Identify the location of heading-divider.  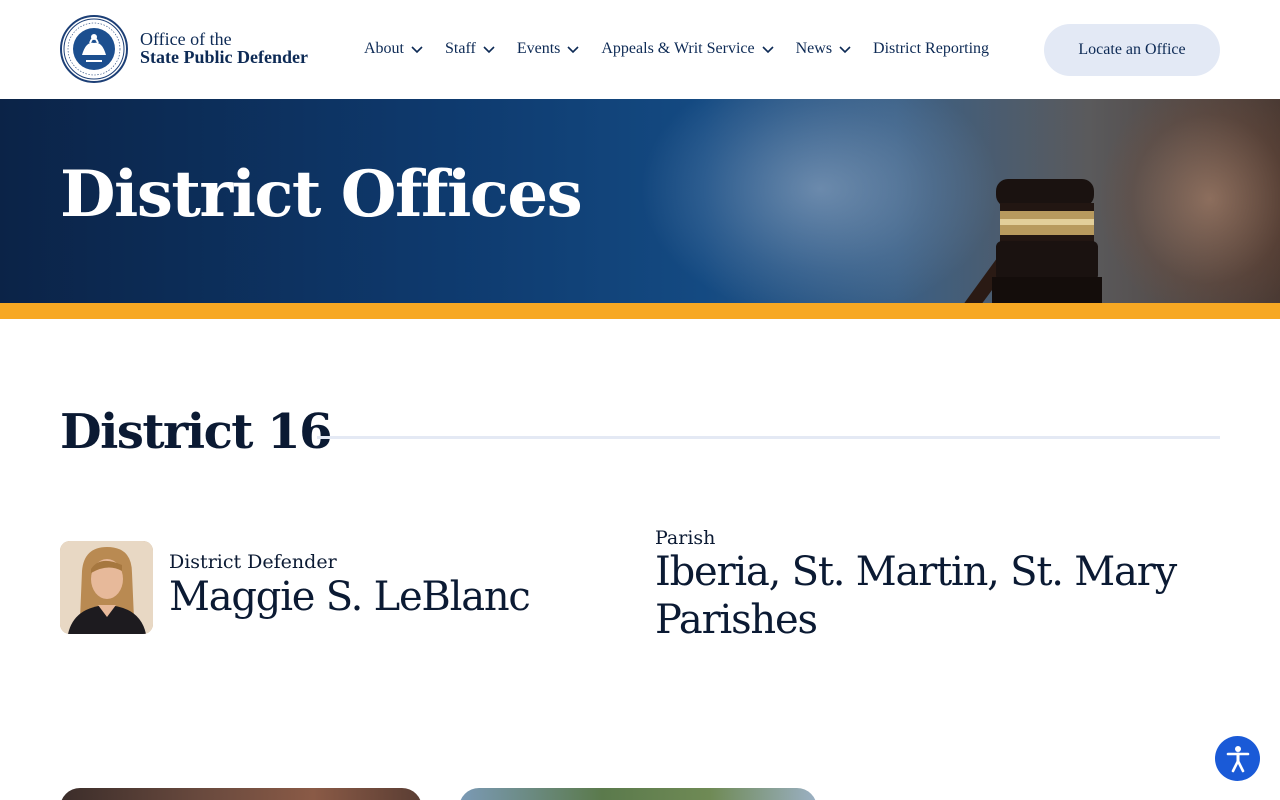
(768, 437).